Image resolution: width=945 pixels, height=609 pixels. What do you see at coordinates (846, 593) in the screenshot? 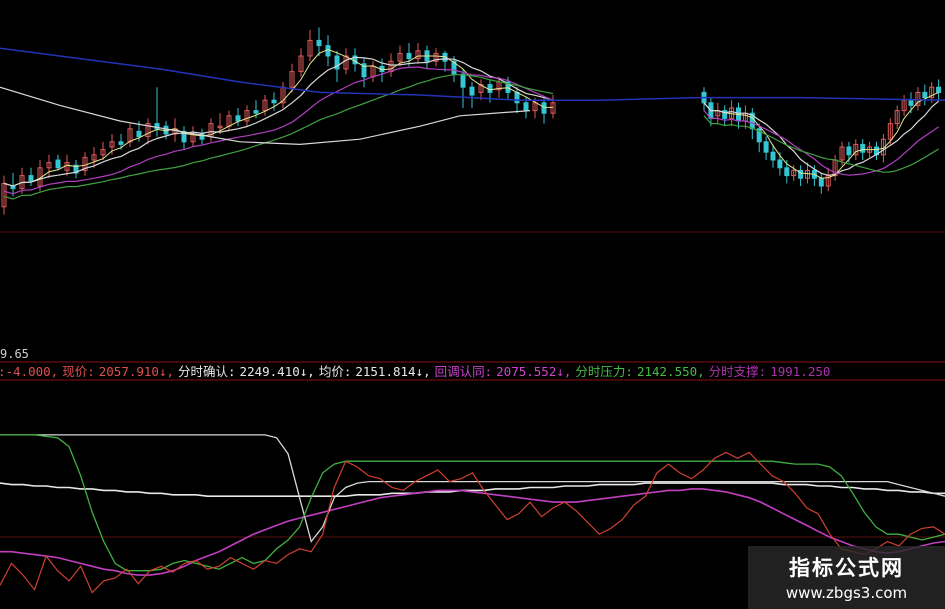
I see `watermark-url: www.zbgs3.com` at bounding box center [846, 593].